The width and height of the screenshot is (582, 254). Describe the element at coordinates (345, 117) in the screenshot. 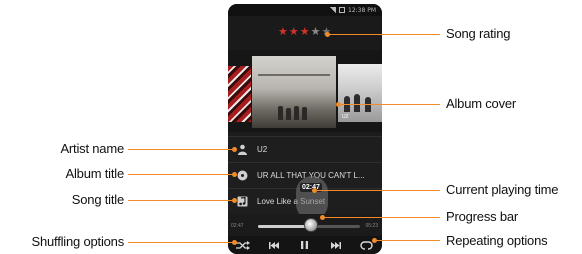

I see `cover-text: U2` at that location.